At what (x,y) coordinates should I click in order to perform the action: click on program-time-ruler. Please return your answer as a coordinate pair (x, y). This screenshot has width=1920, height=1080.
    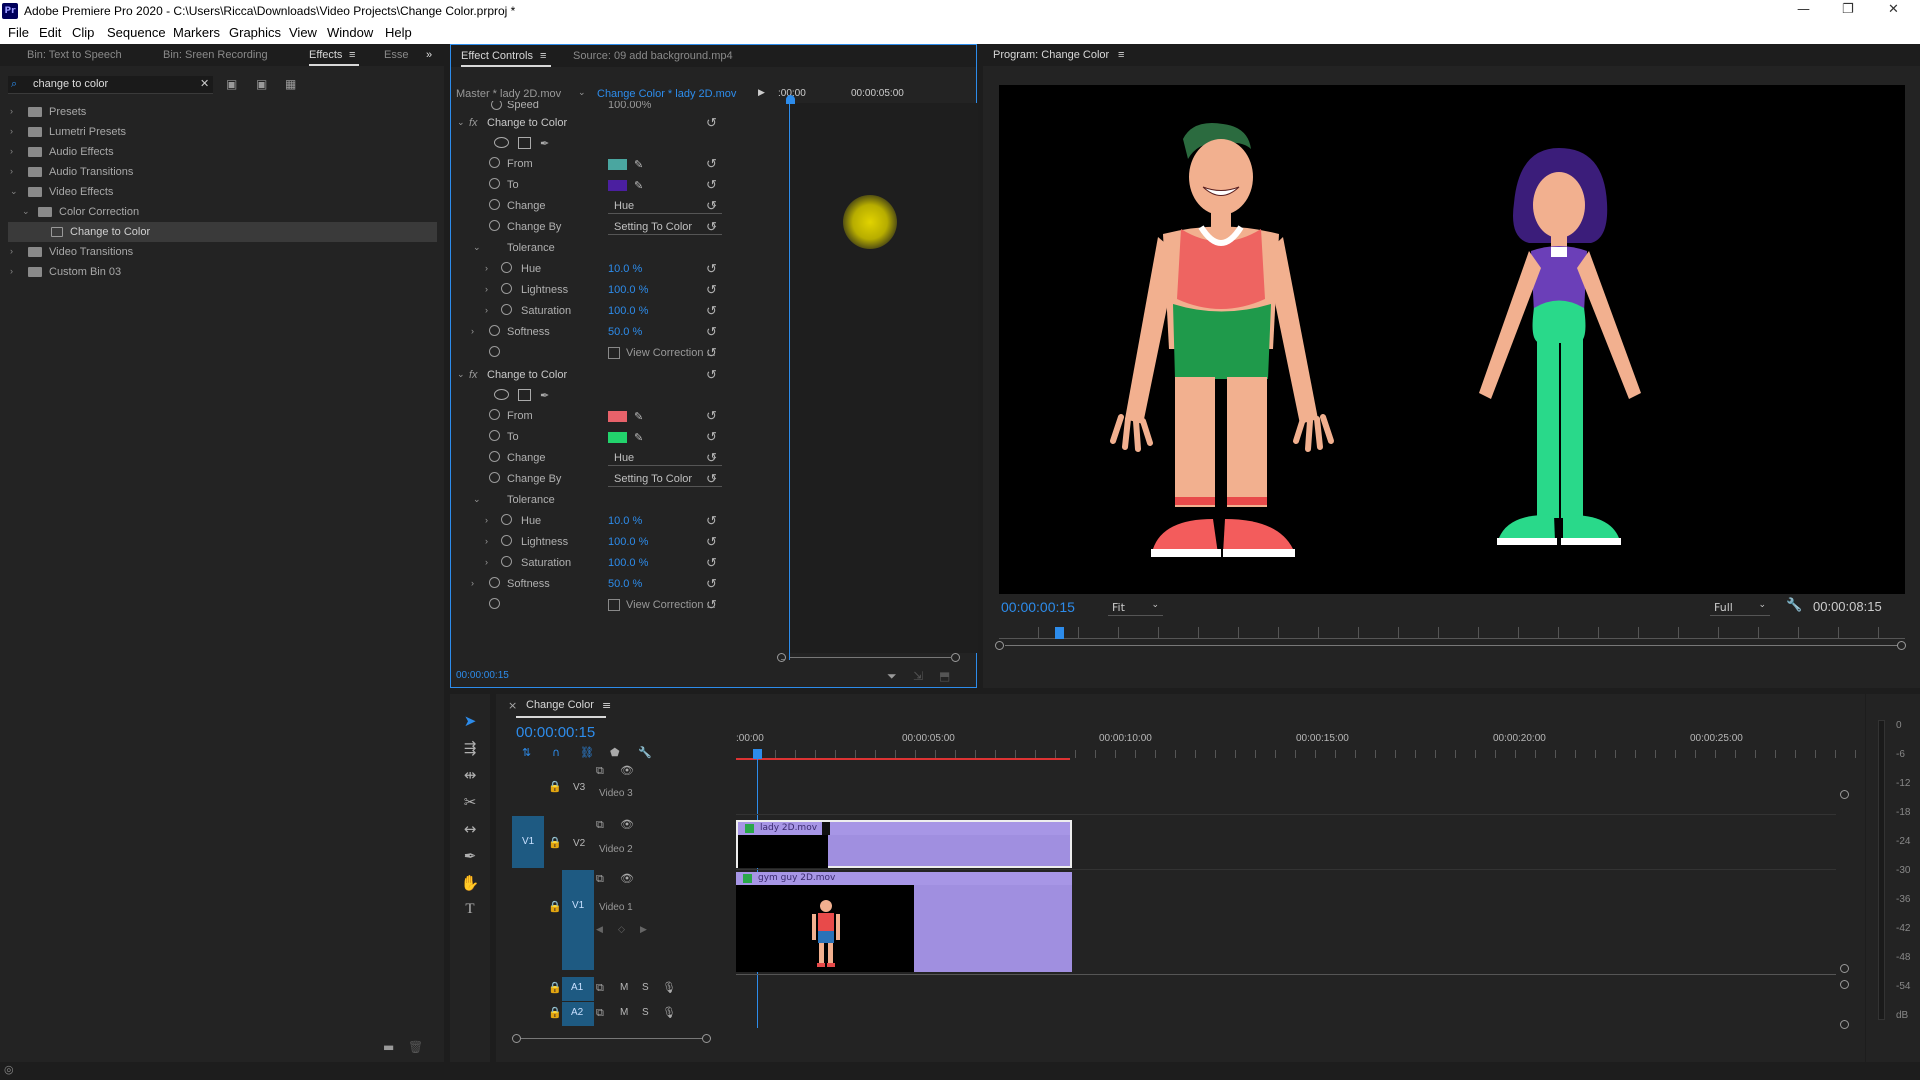
    Looking at the image, I should click on (1452, 633).